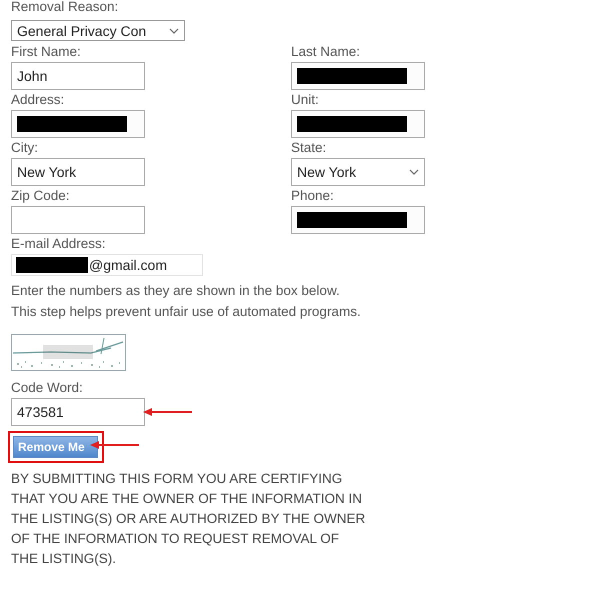  I want to click on field-label: Code Word:, so click(47, 388).